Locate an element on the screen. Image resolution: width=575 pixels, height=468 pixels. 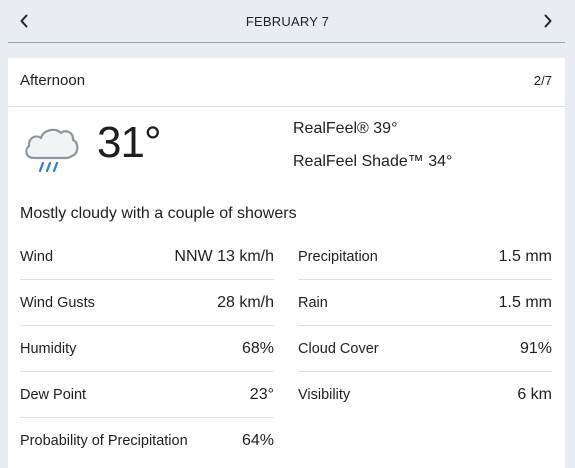
date-navigation-bar: FEBRUARY 7 is located at coordinates (287, 21).